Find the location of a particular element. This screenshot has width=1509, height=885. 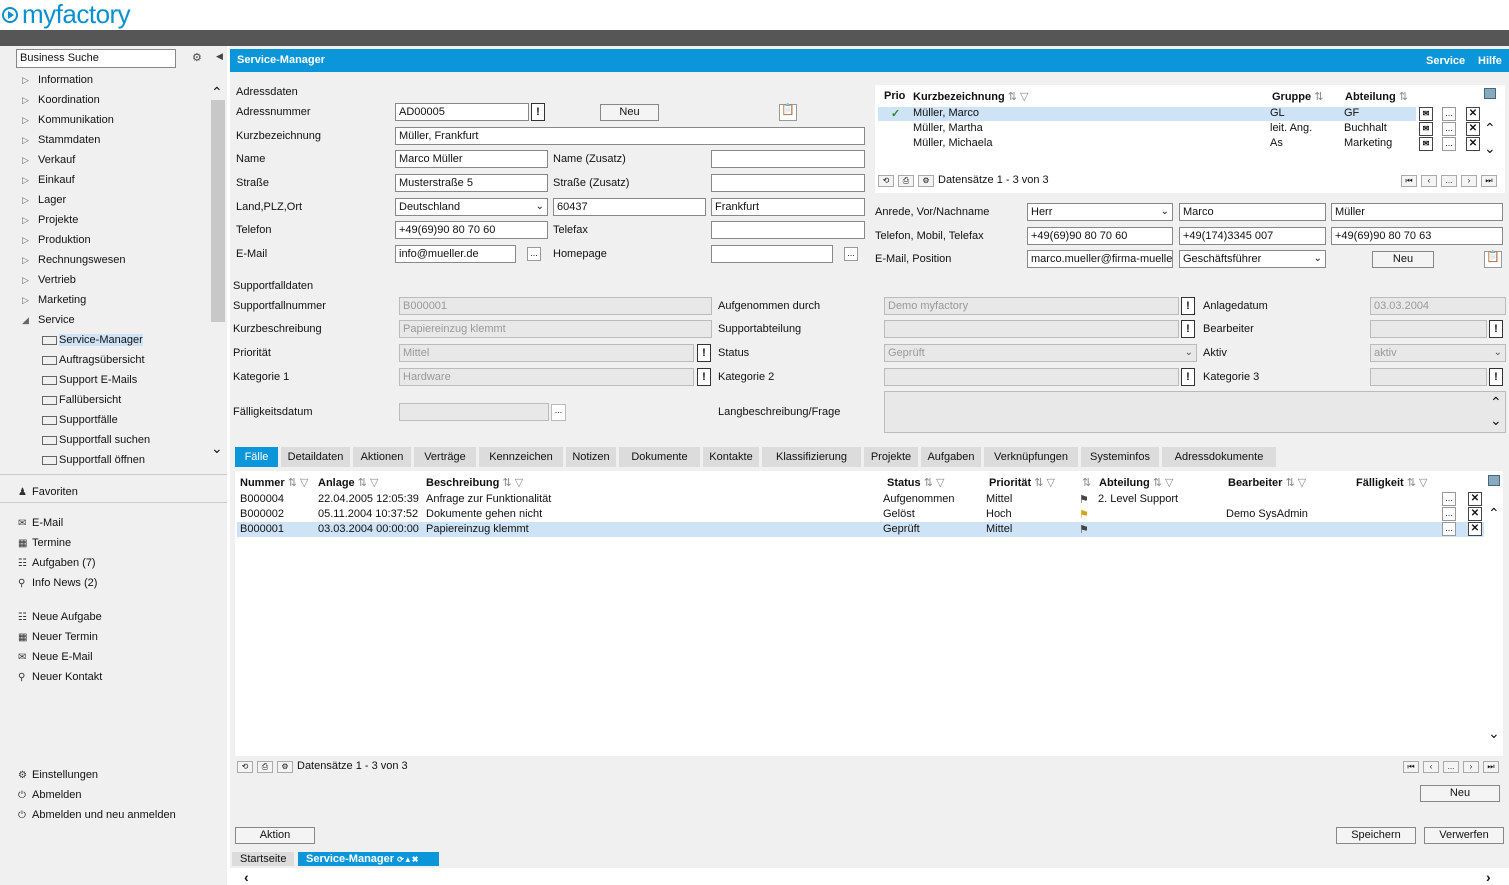

mail-icon: ✉ is located at coordinates (1426, 129).